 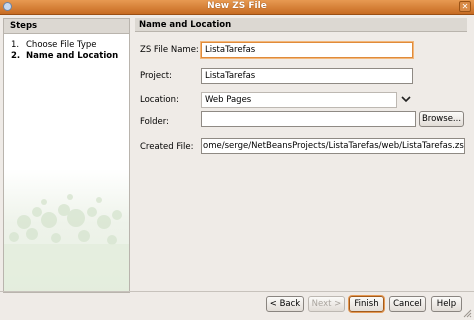 I want to click on decorative-bubbles, so click(x=66, y=243).